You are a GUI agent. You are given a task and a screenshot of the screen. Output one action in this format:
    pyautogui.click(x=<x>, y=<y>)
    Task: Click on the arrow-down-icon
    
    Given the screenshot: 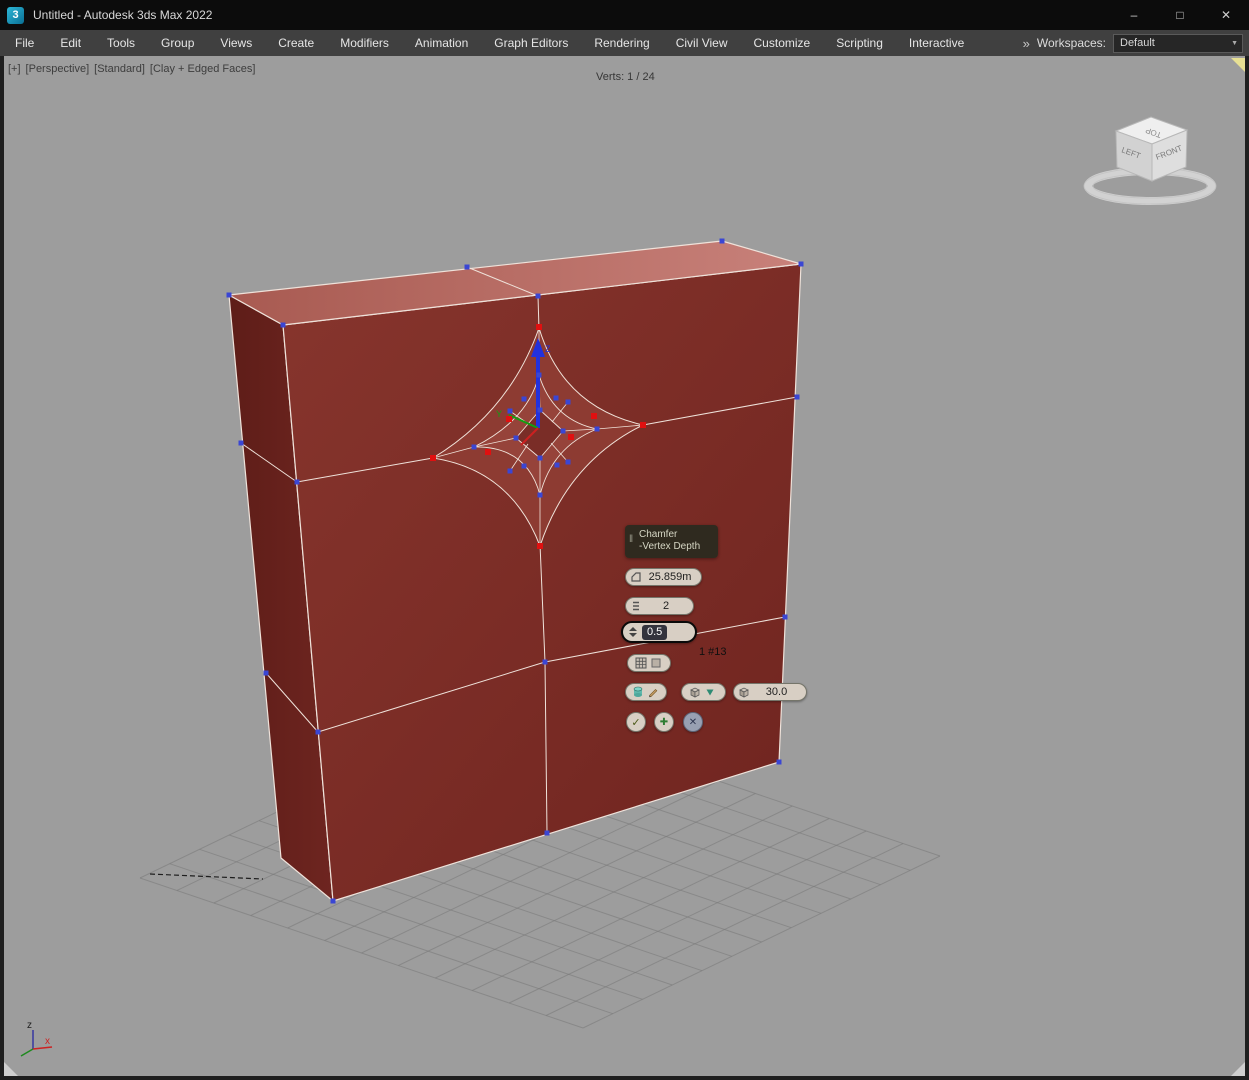 What is the action you would take?
    pyautogui.click(x=710, y=692)
    